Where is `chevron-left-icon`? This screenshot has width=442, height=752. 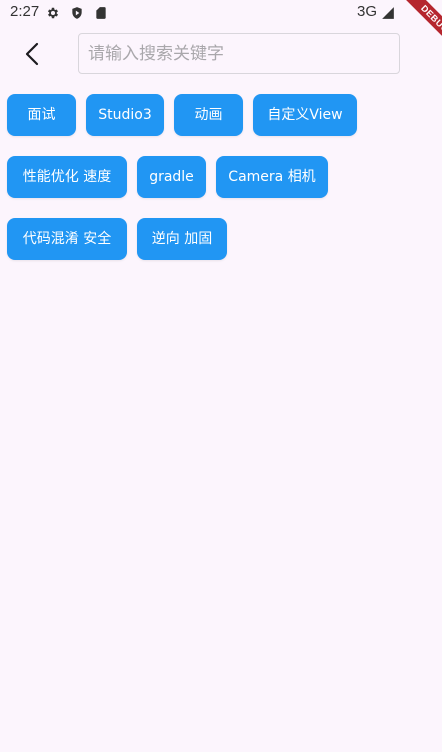 chevron-left-icon is located at coordinates (32, 54).